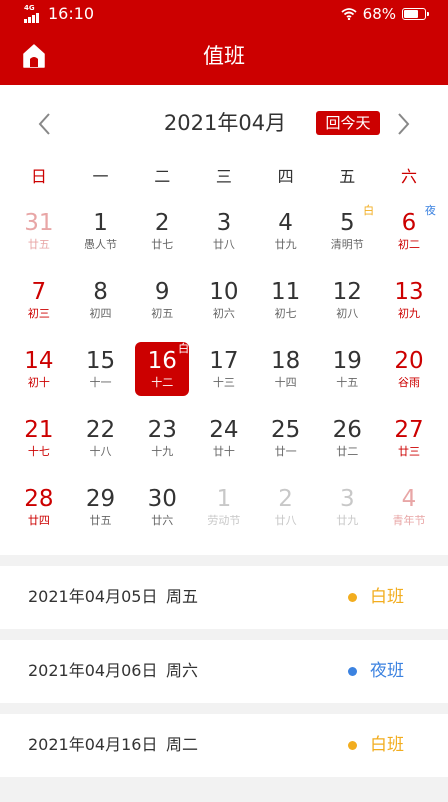 This screenshot has height=802, width=448. What do you see at coordinates (409, 430) in the screenshot?
I see `day-number: 27` at bounding box center [409, 430].